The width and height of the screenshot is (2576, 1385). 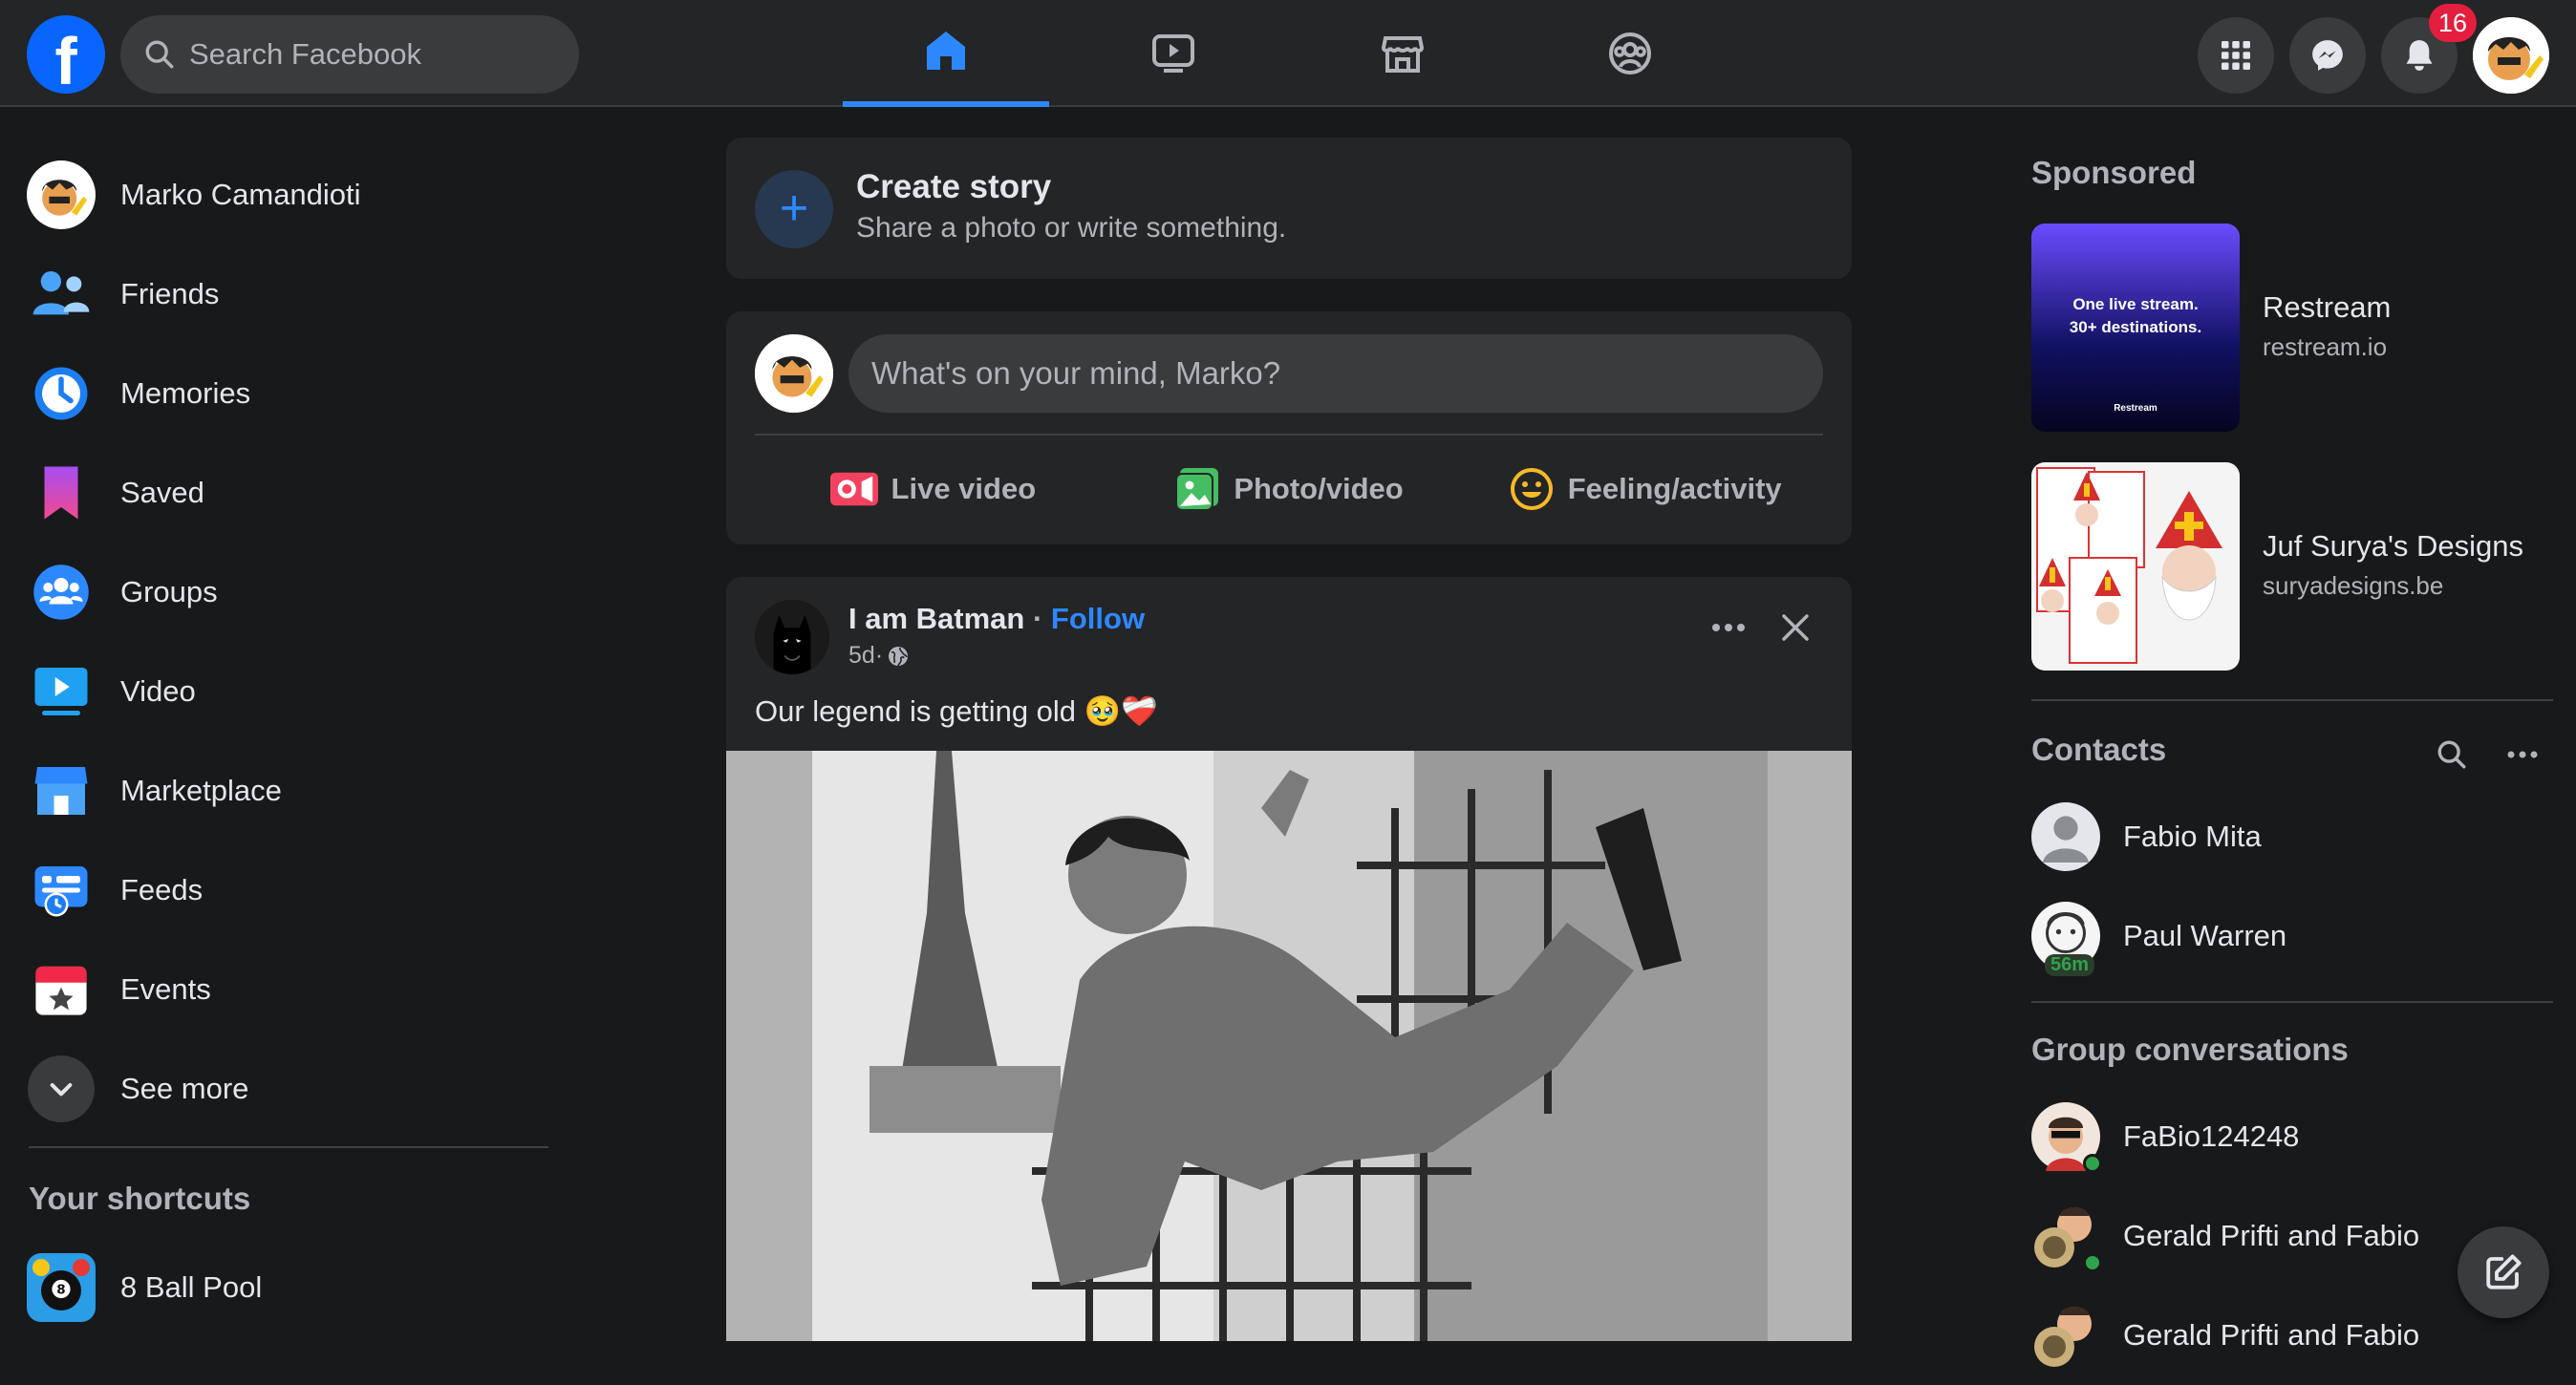 I want to click on post-options-button, so click(x=1728, y=627).